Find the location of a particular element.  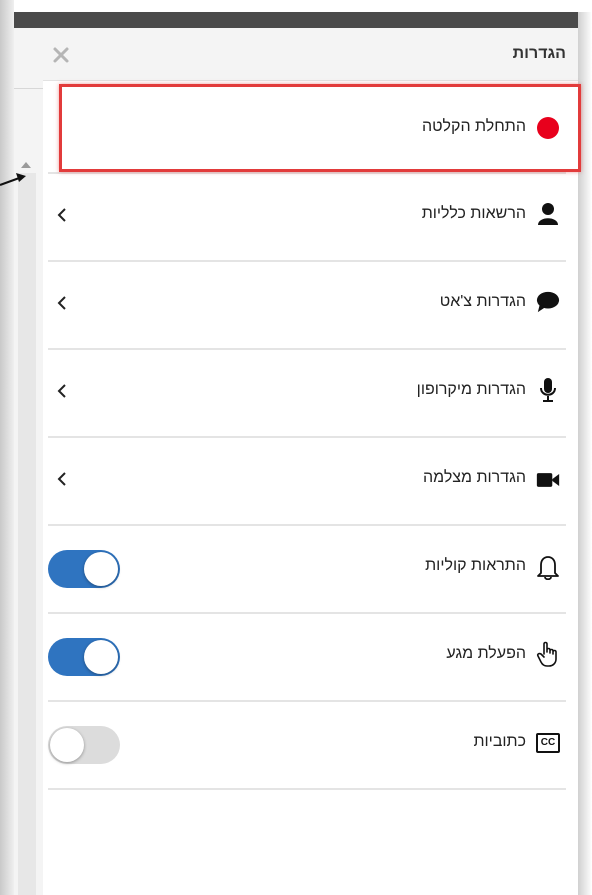

microphone-settings-label: הגדרות מיקרופון is located at coordinates (471, 389).